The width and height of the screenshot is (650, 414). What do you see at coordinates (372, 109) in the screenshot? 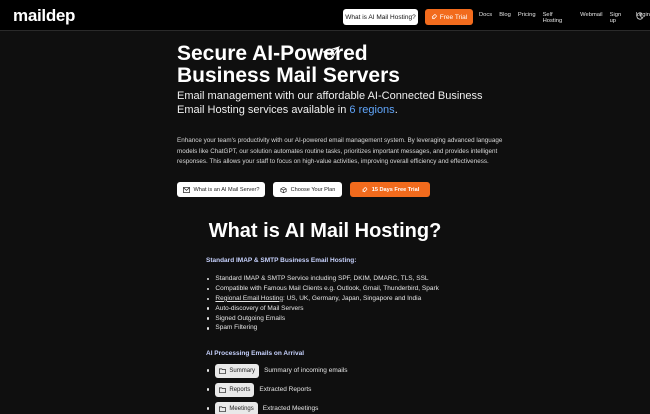
I see `regions-highlight: 6 regions` at bounding box center [372, 109].